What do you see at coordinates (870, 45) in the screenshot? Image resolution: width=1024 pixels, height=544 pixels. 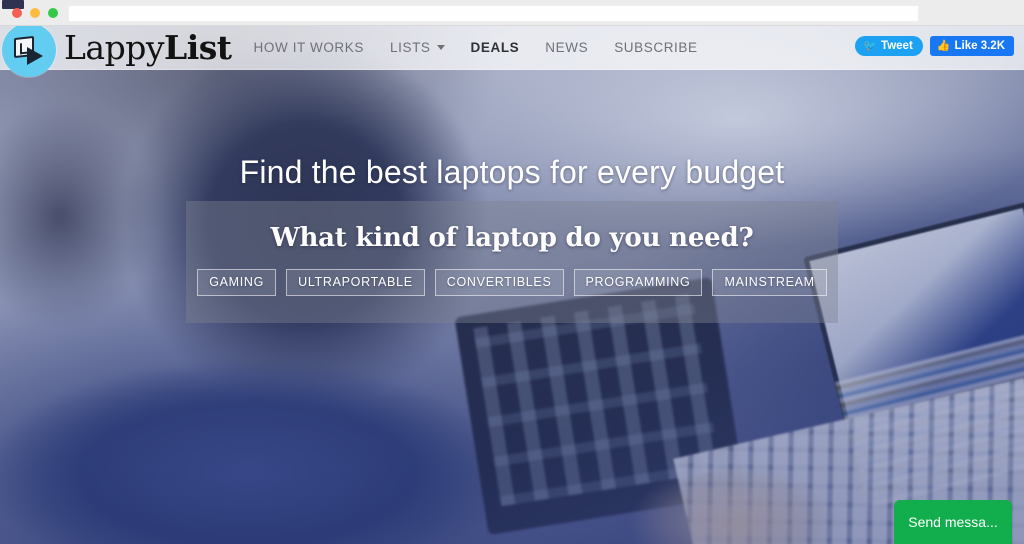 I see `twitter-bird-icon: 🐦` at bounding box center [870, 45].